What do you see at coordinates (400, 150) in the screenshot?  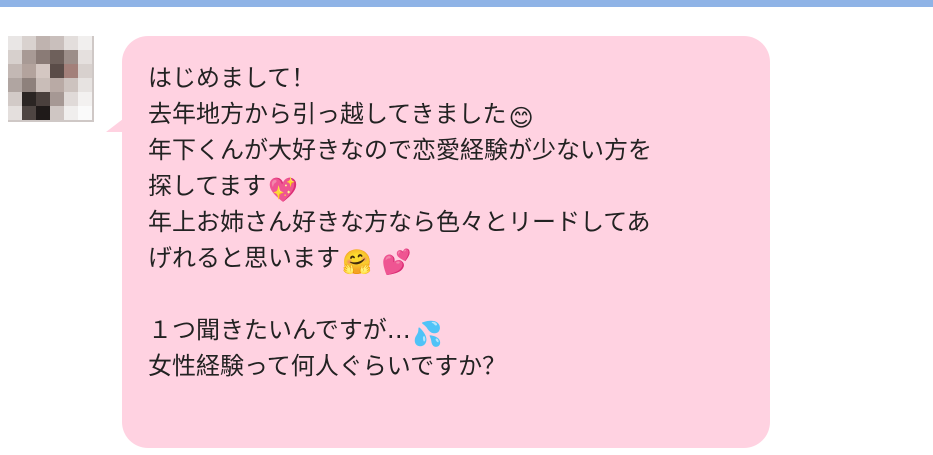 I see `message-line: 年下くんが大好きなので恋愛経験が少ない方を` at bounding box center [400, 150].